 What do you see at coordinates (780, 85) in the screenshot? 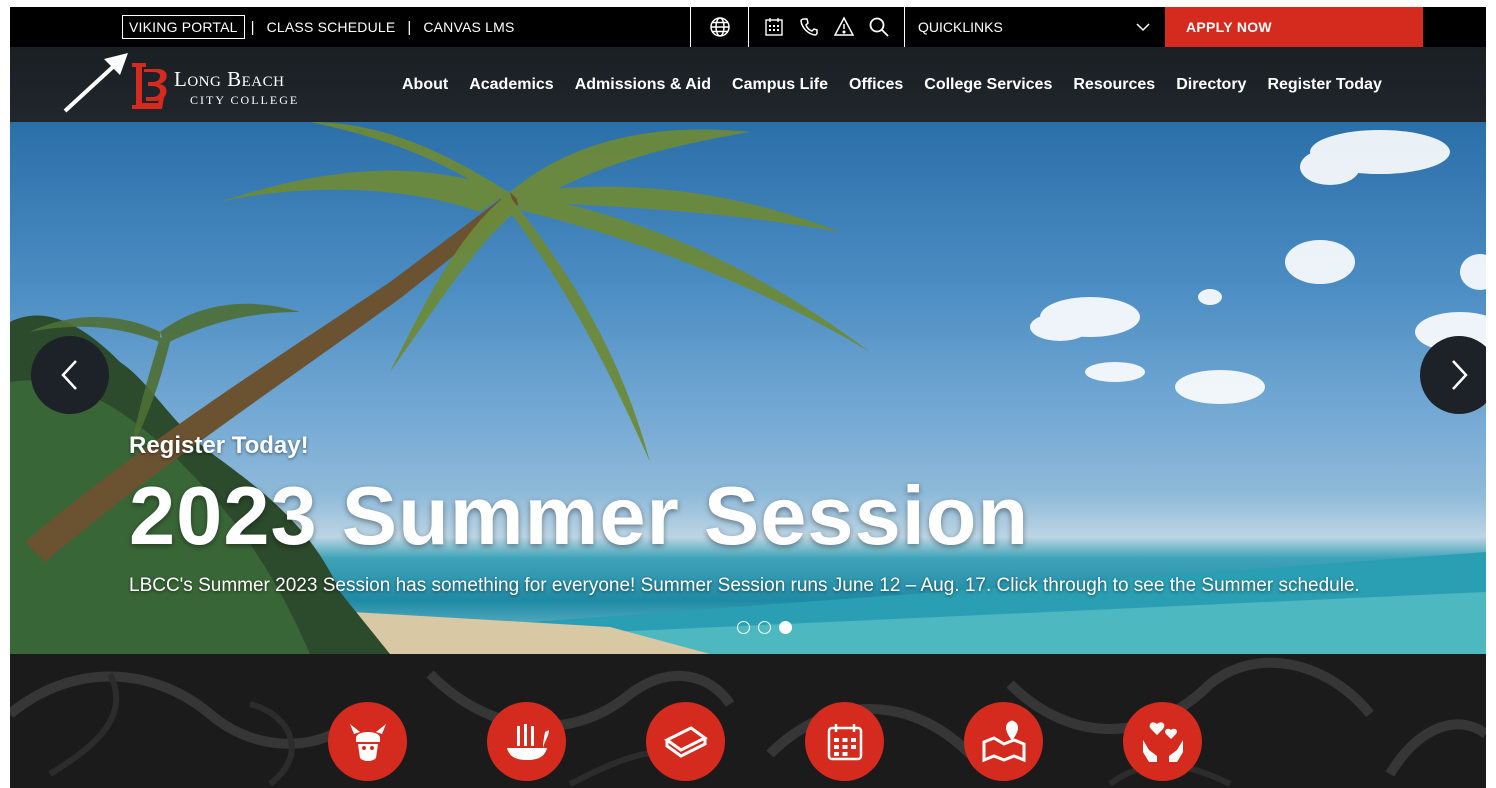
I see `nav-item-campus-life: Campus Life` at bounding box center [780, 85].